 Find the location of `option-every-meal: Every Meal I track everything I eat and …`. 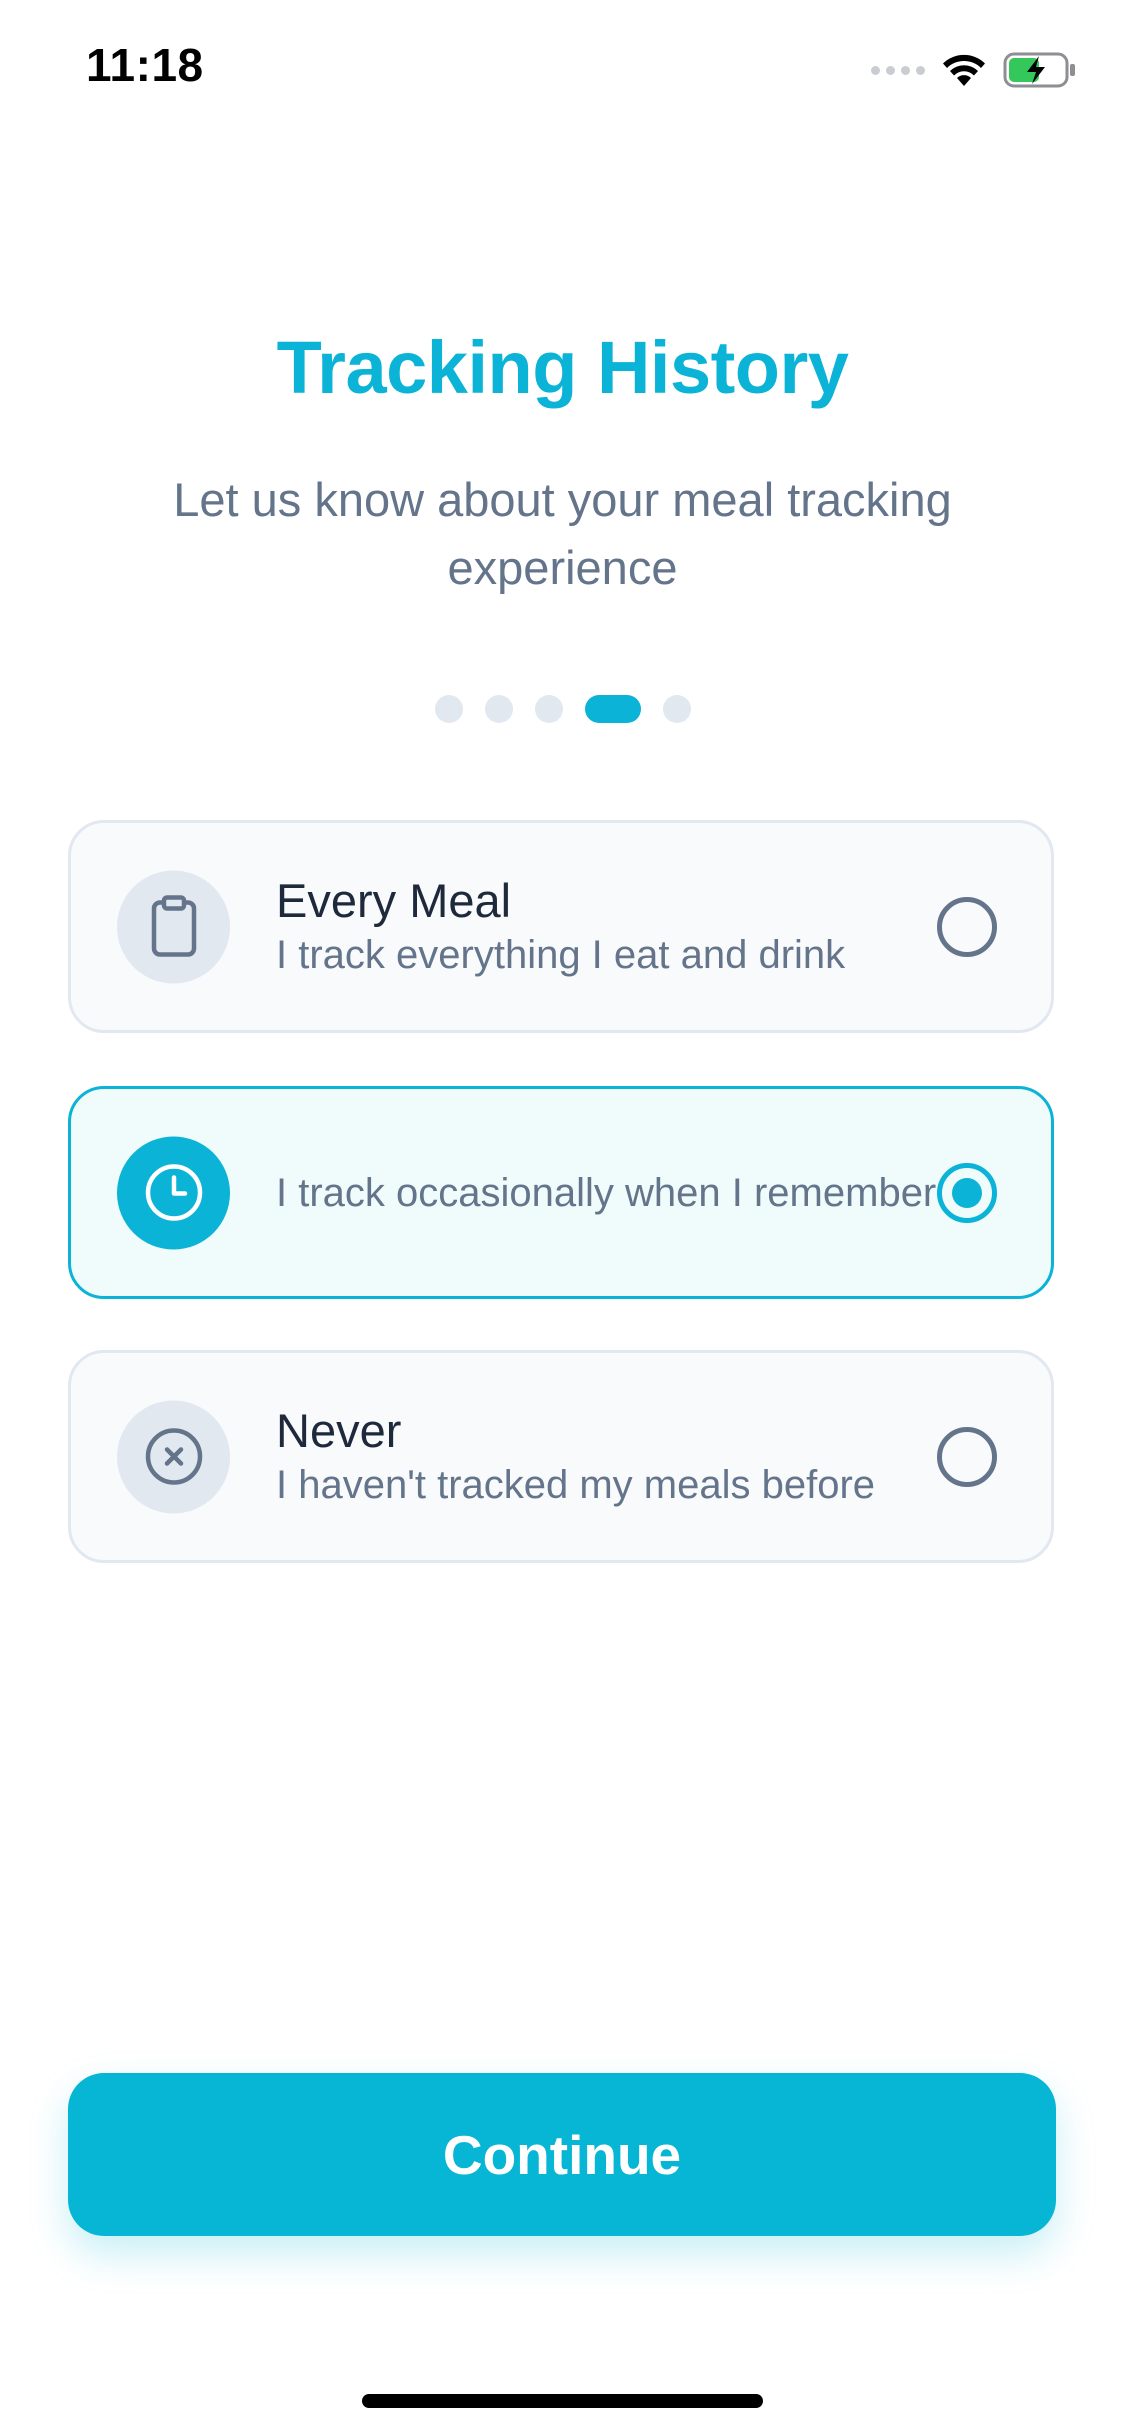

option-every-meal: Every Meal I track everything I eat and … is located at coordinates (561, 926).